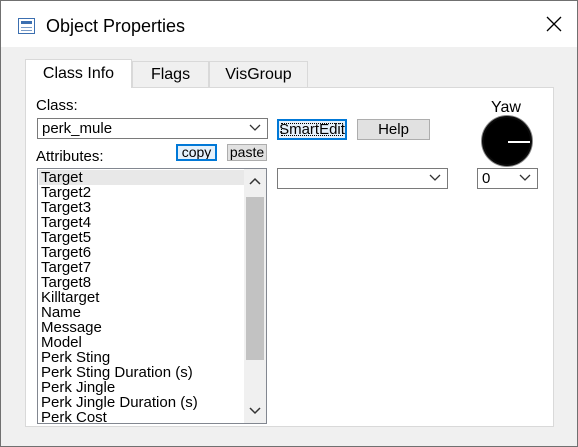  I want to click on attribute-list-item: Perk Cost, so click(74, 416).